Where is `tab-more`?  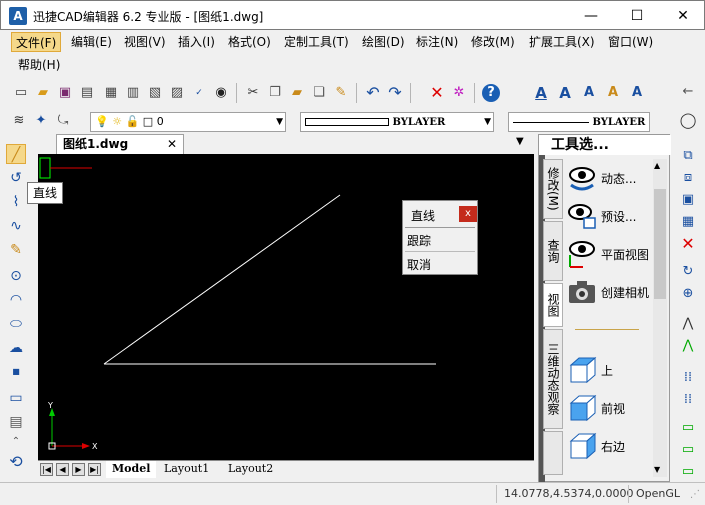
tab-more is located at coordinates (553, 453).